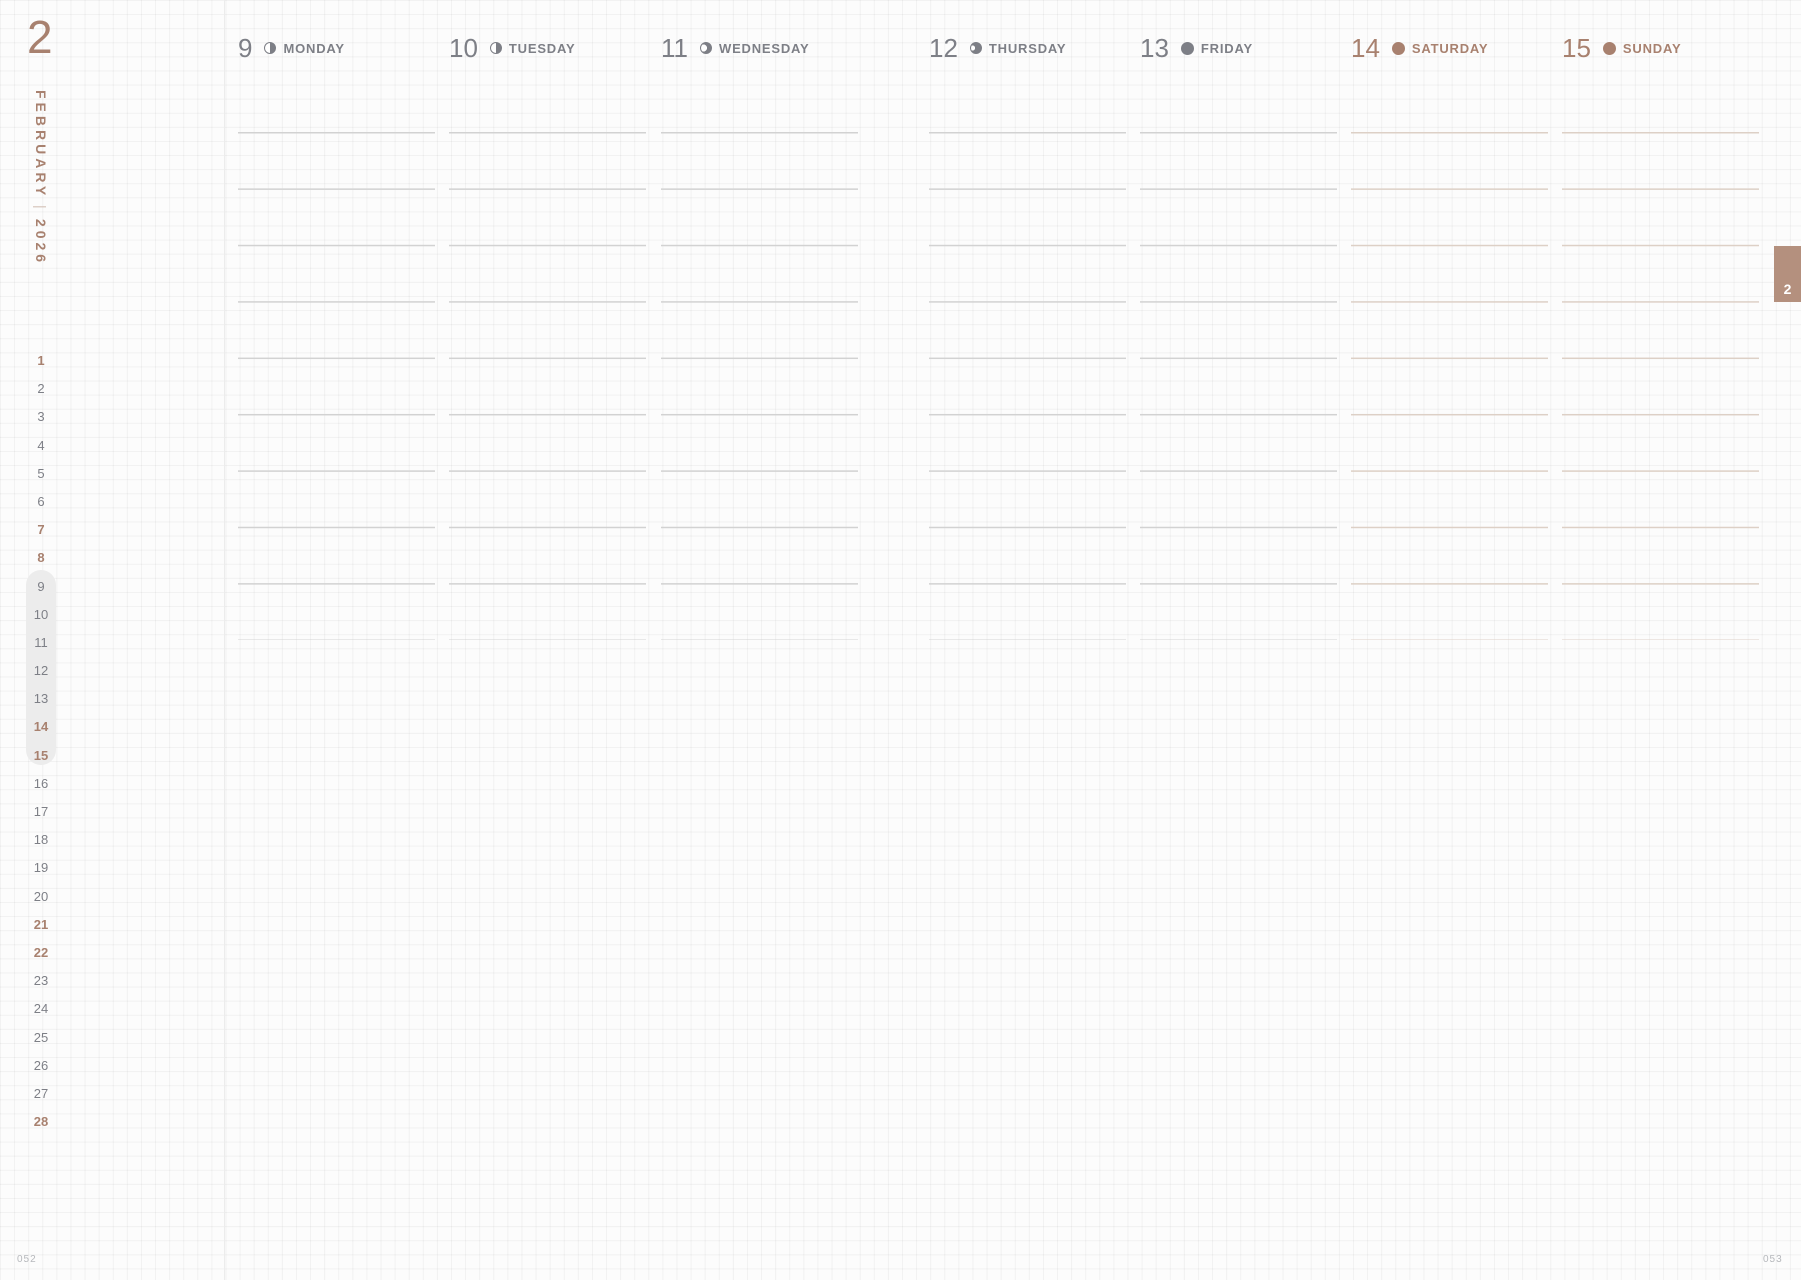 This screenshot has height=1280, width=1801. I want to click on date-number: 12, so click(943, 48).